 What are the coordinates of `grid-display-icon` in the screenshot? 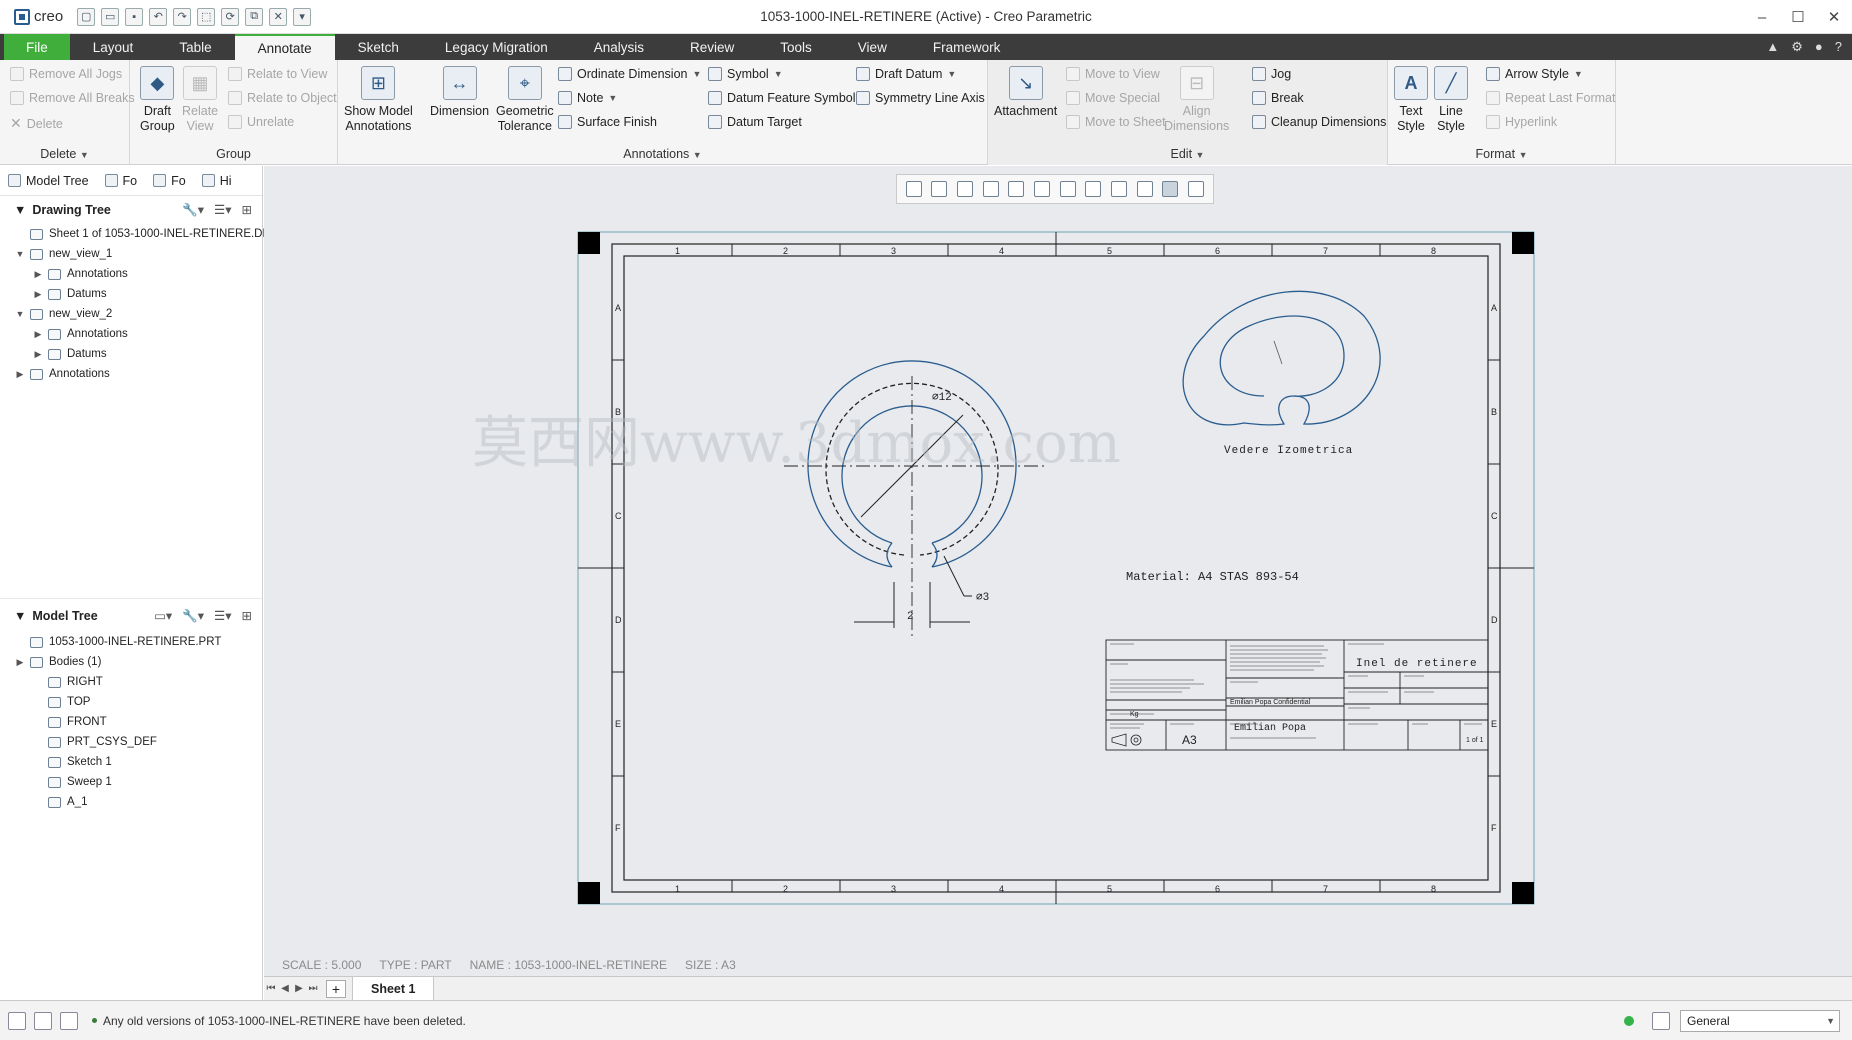 It's located at (1170, 189).